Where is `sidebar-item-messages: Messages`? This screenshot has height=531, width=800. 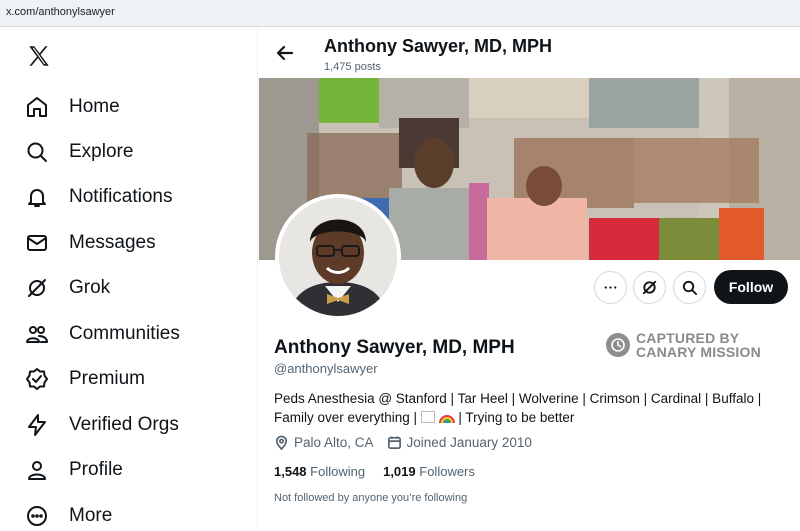
sidebar-item-messages: Messages is located at coordinates (90, 243).